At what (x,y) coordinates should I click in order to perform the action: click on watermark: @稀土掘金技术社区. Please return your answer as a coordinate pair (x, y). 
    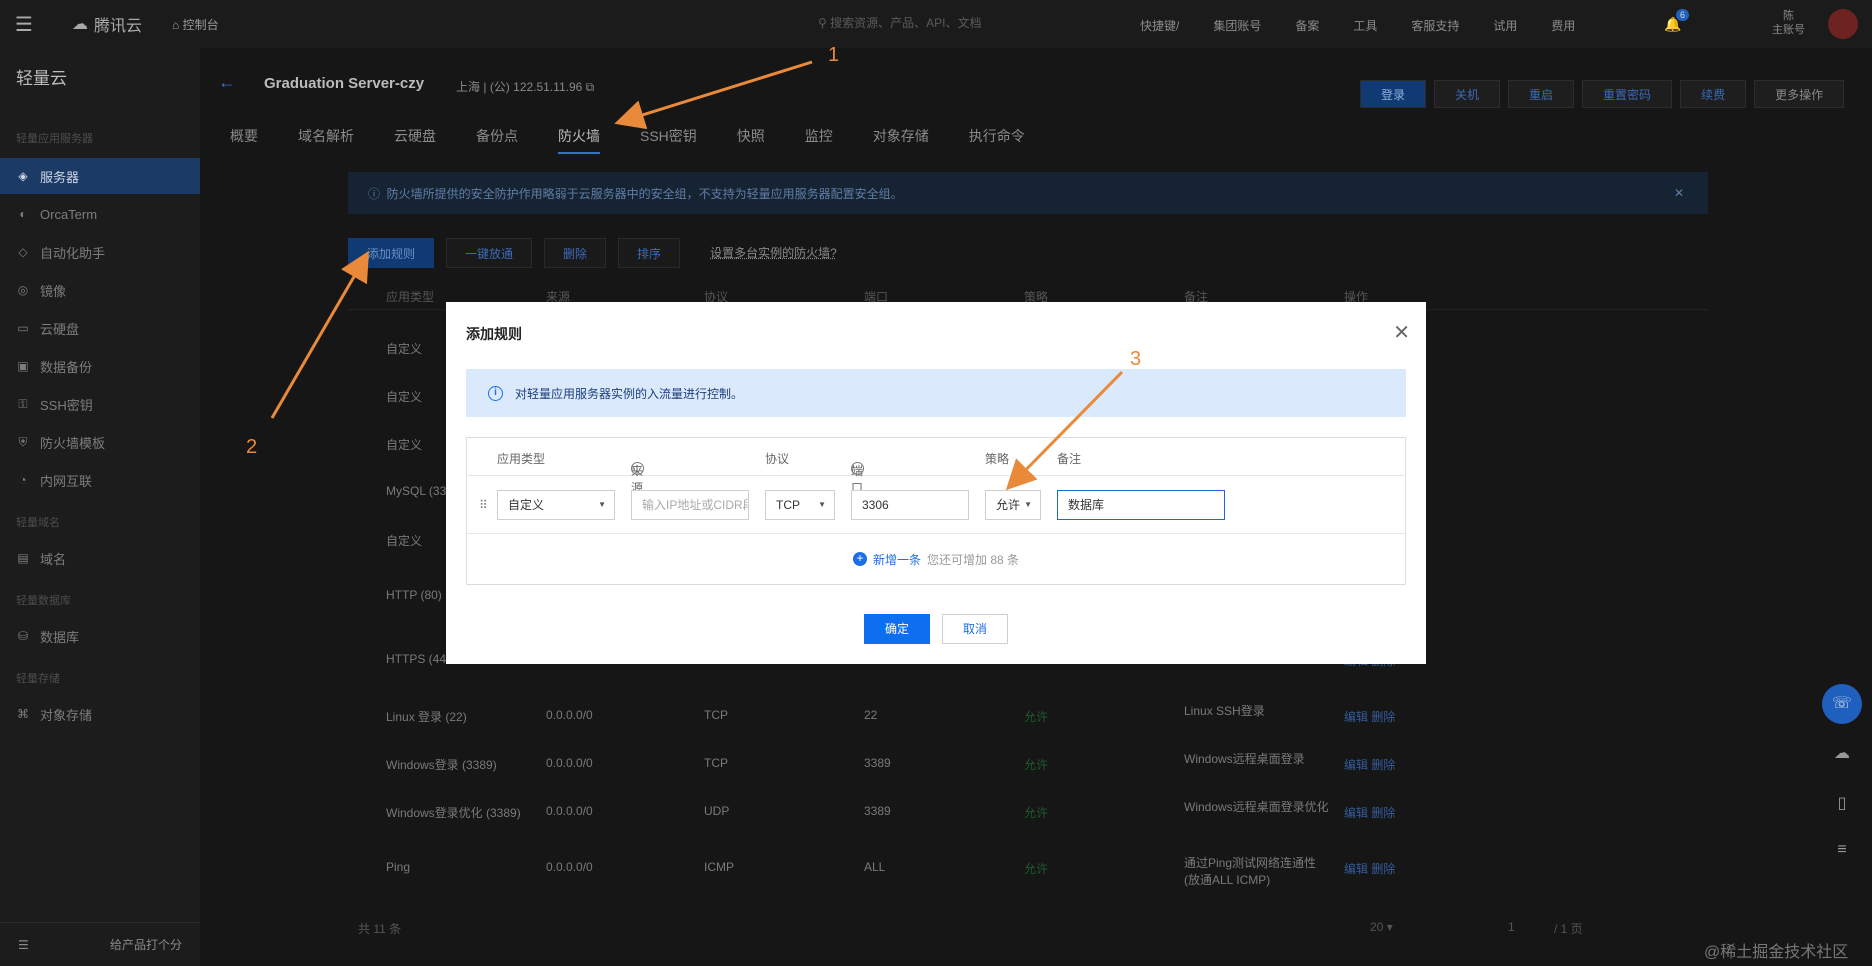
    Looking at the image, I should click on (1776, 952).